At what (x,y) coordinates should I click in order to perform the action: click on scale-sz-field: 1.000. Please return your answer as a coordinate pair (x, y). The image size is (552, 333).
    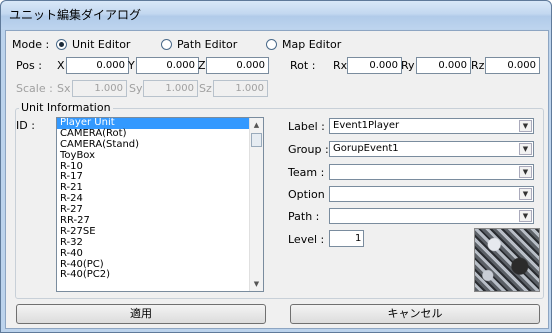
    Looking at the image, I should click on (240, 88).